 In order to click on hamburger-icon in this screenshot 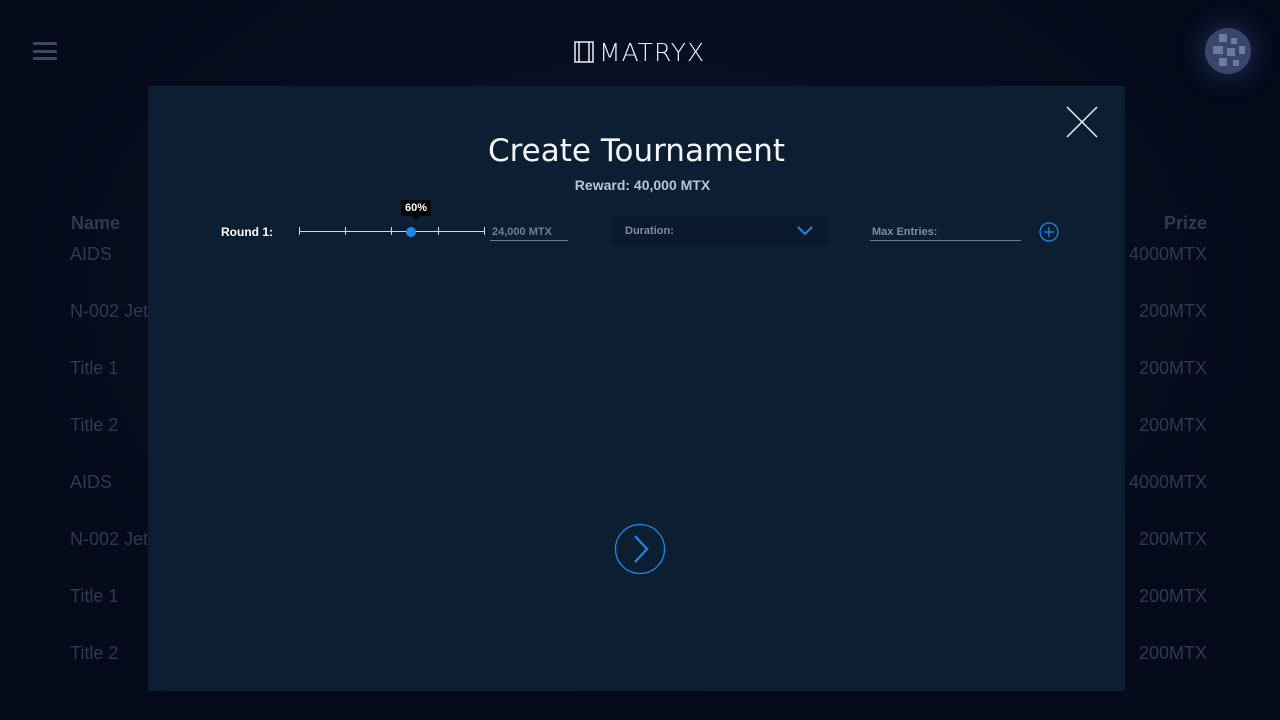, I will do `click(45, 51)`.